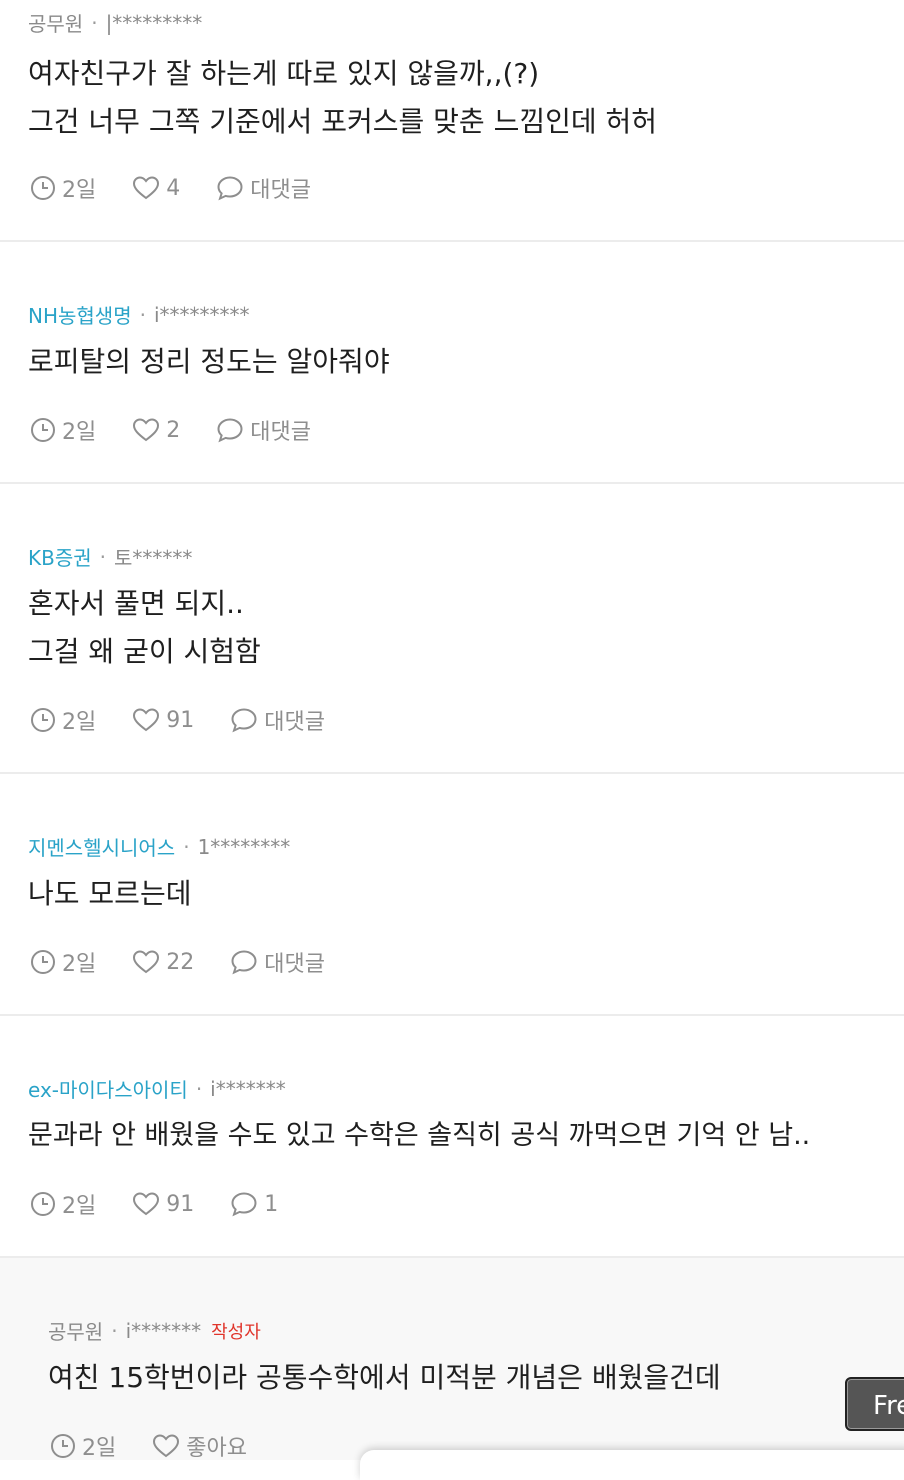 The height and width of the screenshot is (1480, 904). I want to click on comment-body: 여친 15학번이라 공통수학에서 미적분 개념은 배웠을건데, so click(466, 1378).